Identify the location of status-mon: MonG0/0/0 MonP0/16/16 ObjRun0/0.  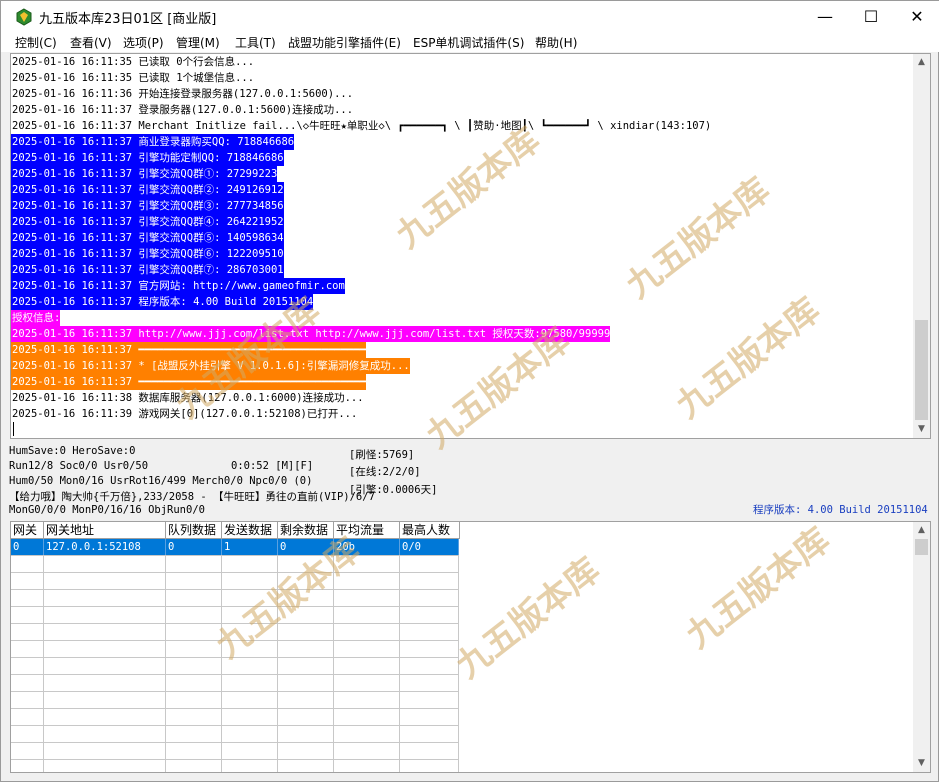
(107, 510).